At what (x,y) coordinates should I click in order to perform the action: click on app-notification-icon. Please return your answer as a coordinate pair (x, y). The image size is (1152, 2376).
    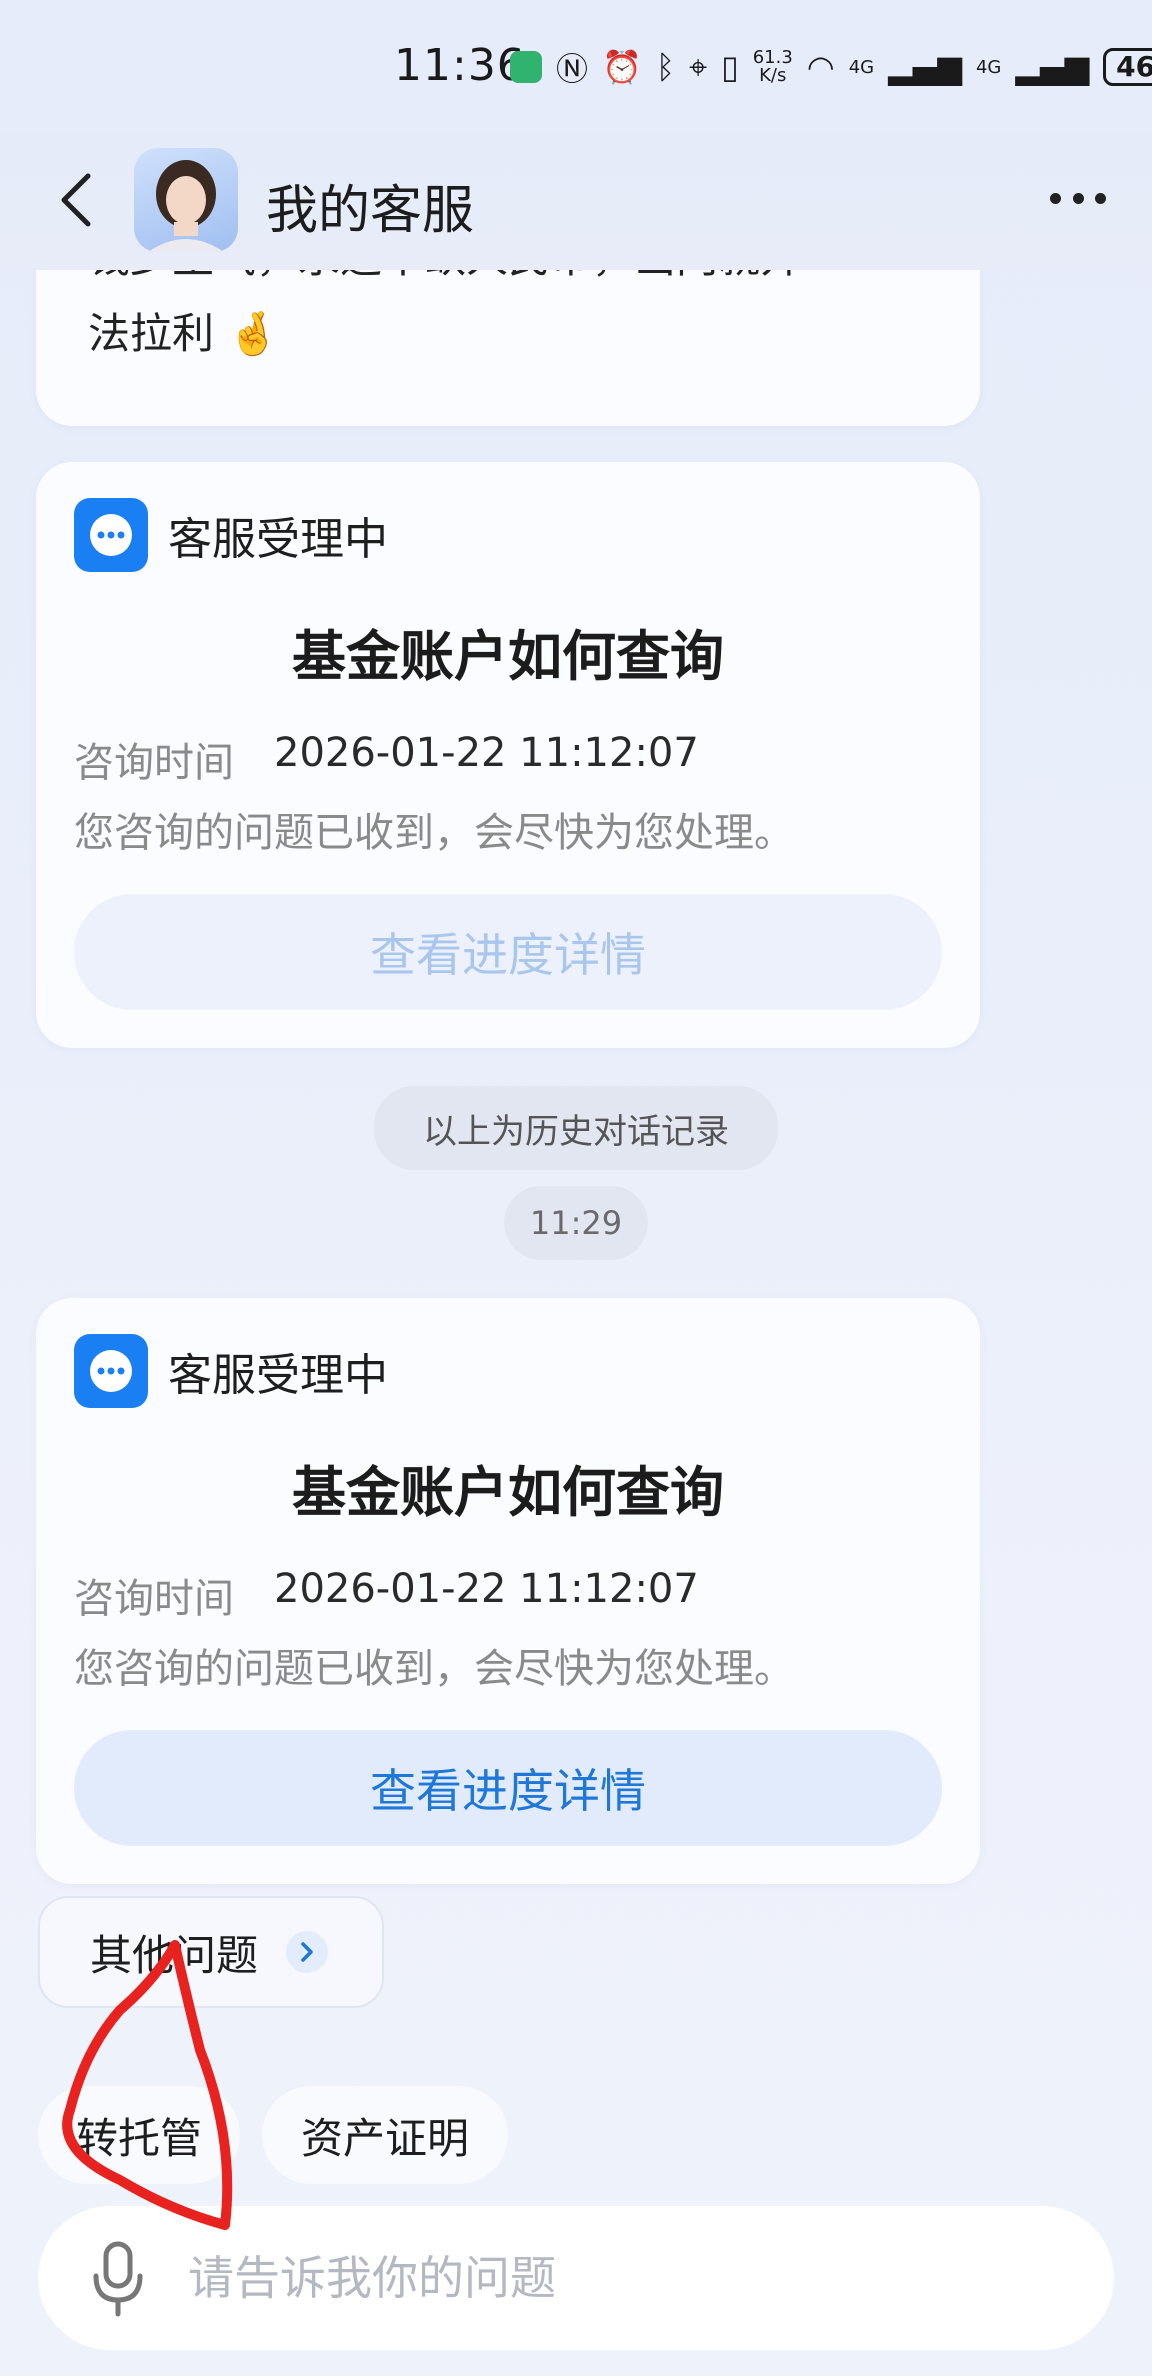
    Looking at the image, I should click on (526, 67).